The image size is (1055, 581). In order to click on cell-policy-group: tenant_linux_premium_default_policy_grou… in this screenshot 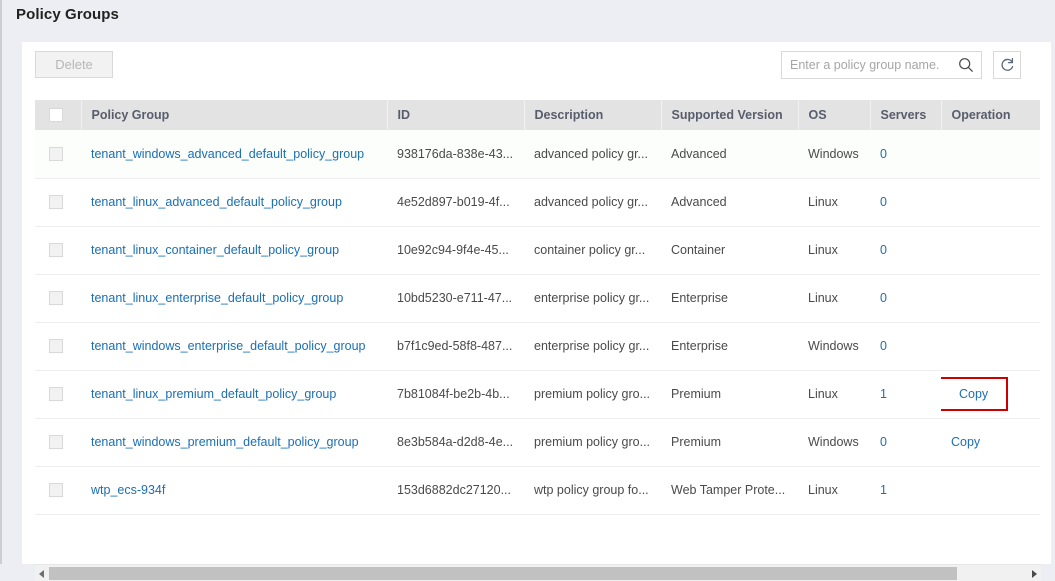, I will do `click(234, 394)`.